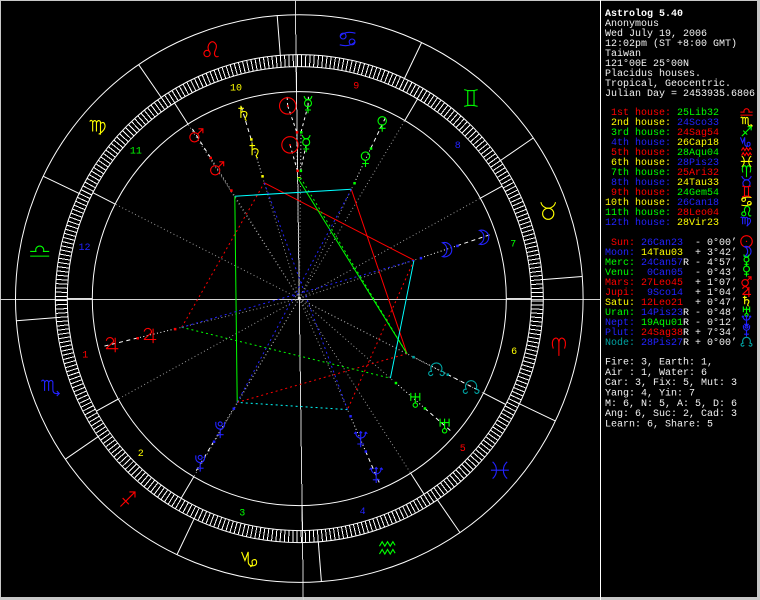  What do you see at coordinates (662, 343) in the screenshot?
I see `svg-text: 28Pis27` at bounding box center [662, 343].